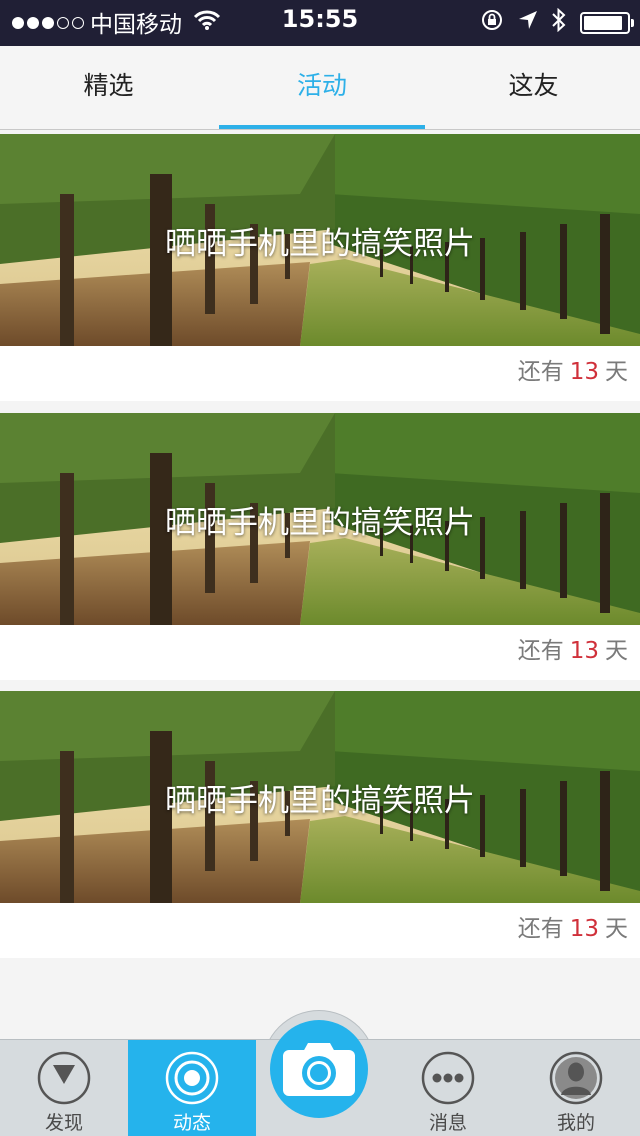  What do you see at coordinates (492, 23) in the screenshot?
I see `orientation-lock-icon` at bounding box center [492, 23].